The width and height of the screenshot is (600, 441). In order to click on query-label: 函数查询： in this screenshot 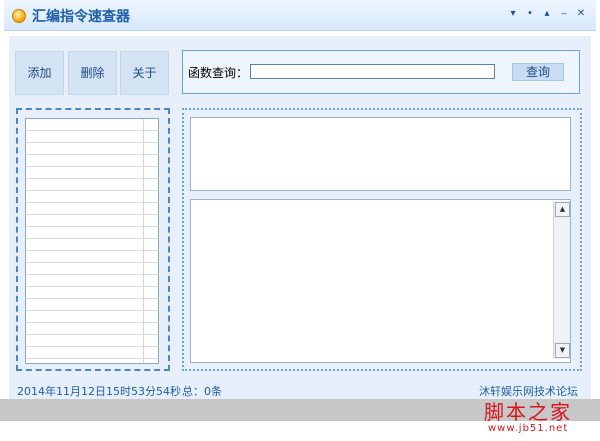, I will do `click(218, 73)`.